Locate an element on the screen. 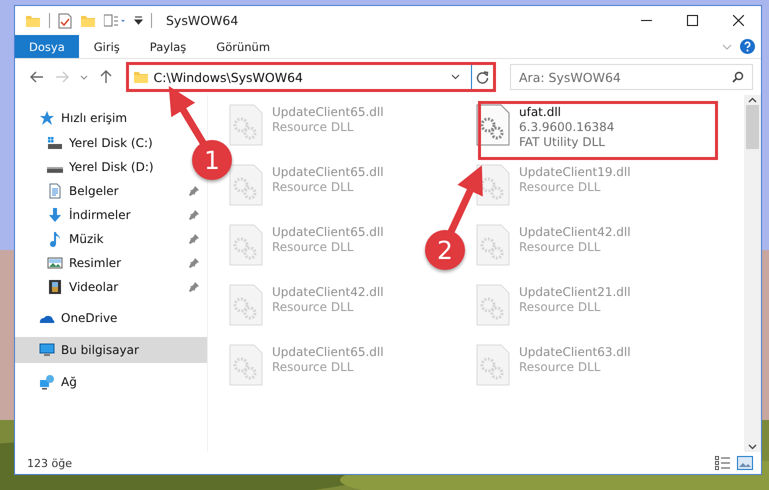  caret-icon is located at coordinates (84, 77).